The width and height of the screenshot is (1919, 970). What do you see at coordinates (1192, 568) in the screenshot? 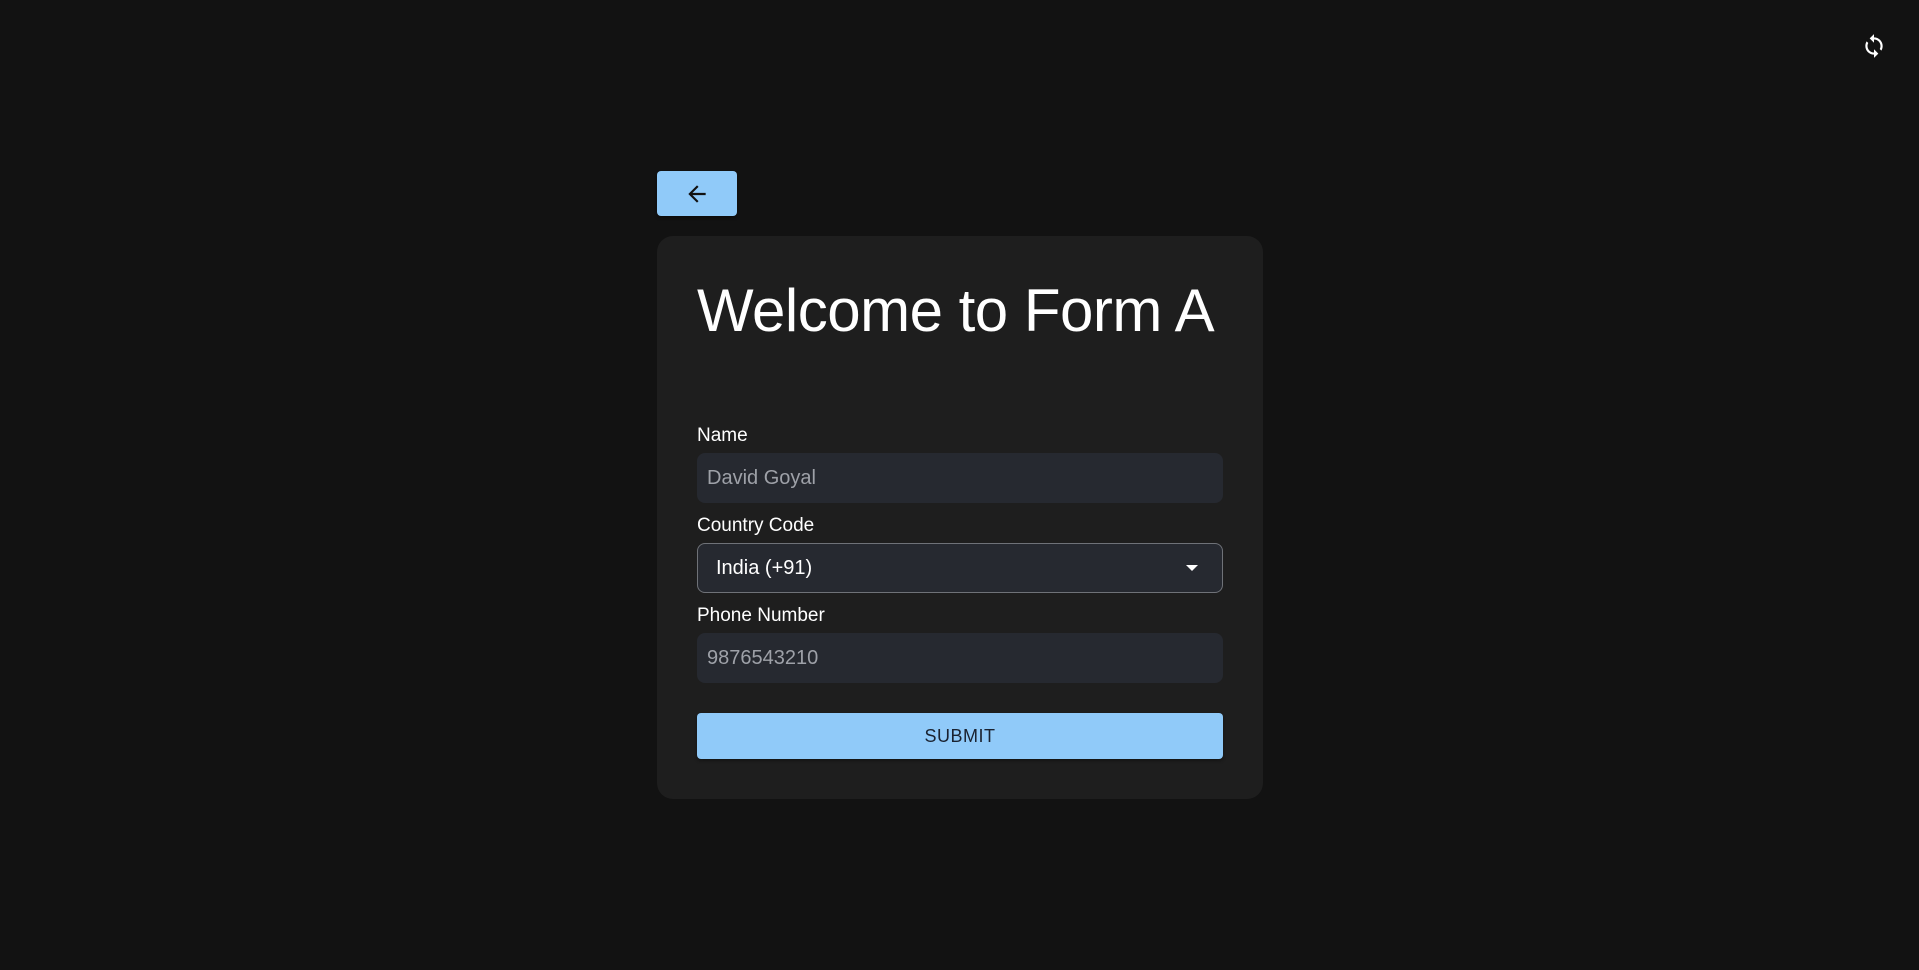
I see `chevron-down-icon` at bounding box center [1192, 568].